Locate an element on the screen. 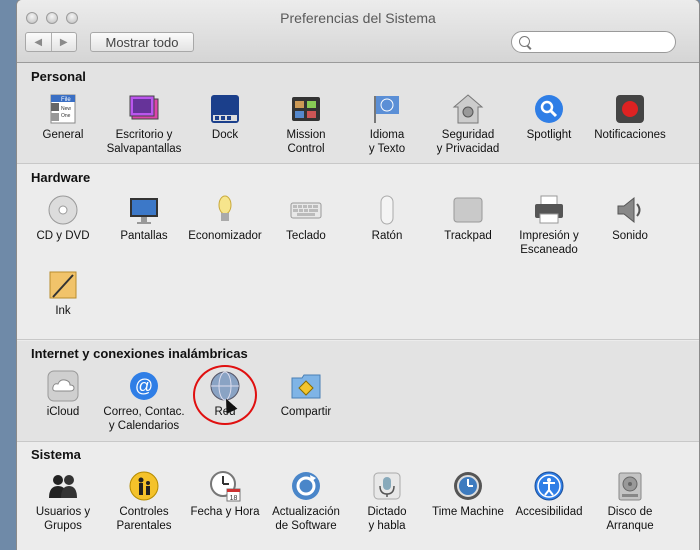 This screenshot has width=700, height=550. pref-date-time: 18 Fecha y Hora is located at coordinates (225, 494).